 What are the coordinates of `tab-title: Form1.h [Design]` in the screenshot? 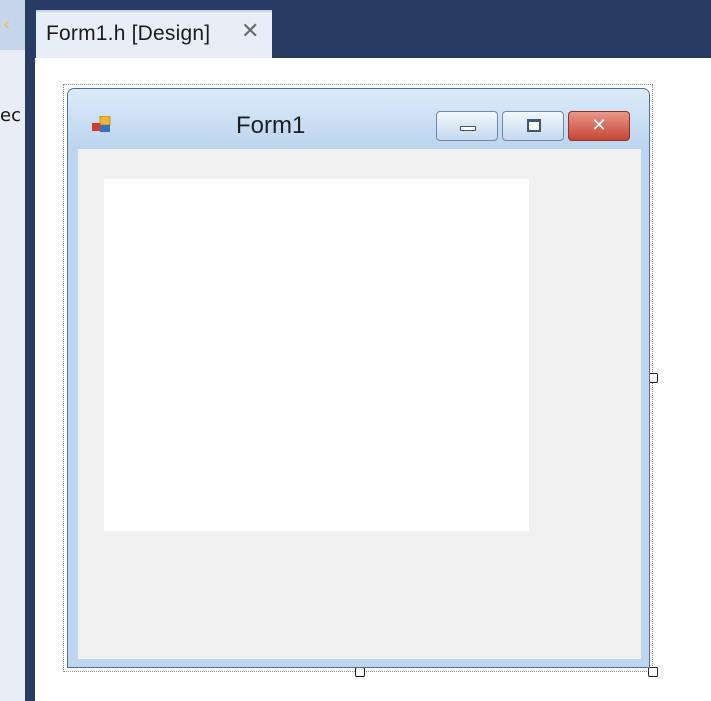 It's located at (128, 33).